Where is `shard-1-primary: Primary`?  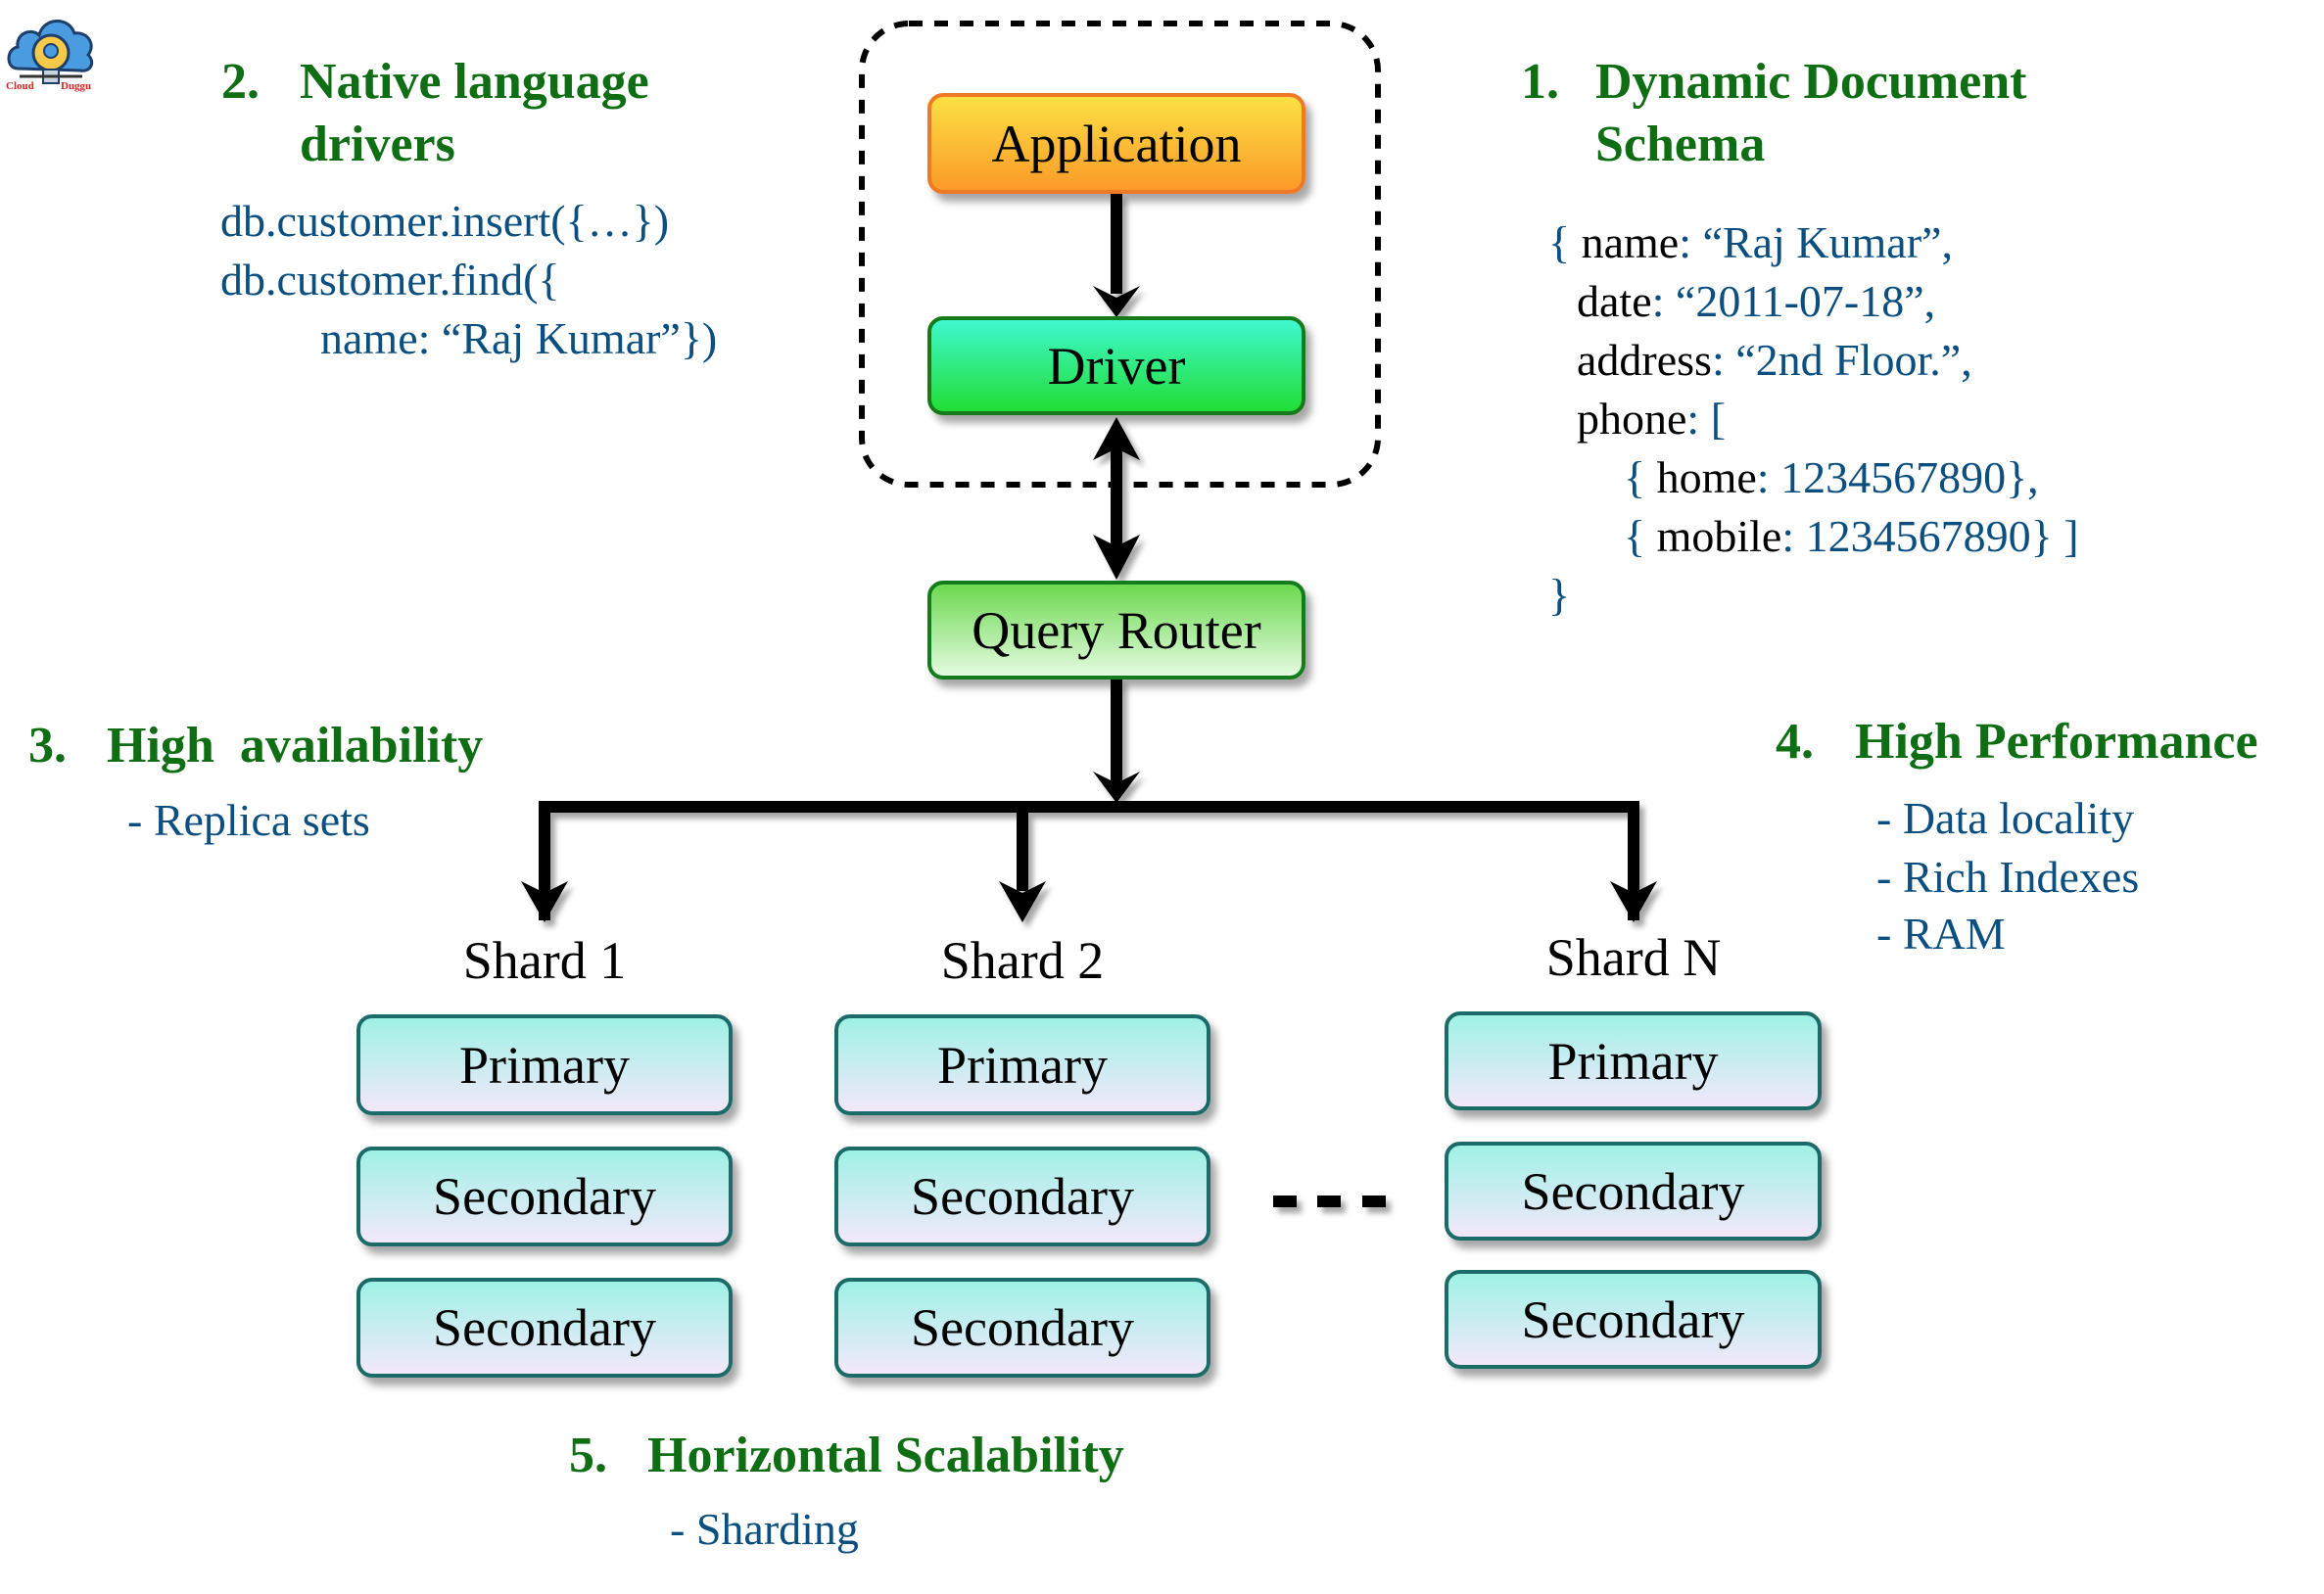 shard-1-primary: Primary is located at coordinates (545, 1064).